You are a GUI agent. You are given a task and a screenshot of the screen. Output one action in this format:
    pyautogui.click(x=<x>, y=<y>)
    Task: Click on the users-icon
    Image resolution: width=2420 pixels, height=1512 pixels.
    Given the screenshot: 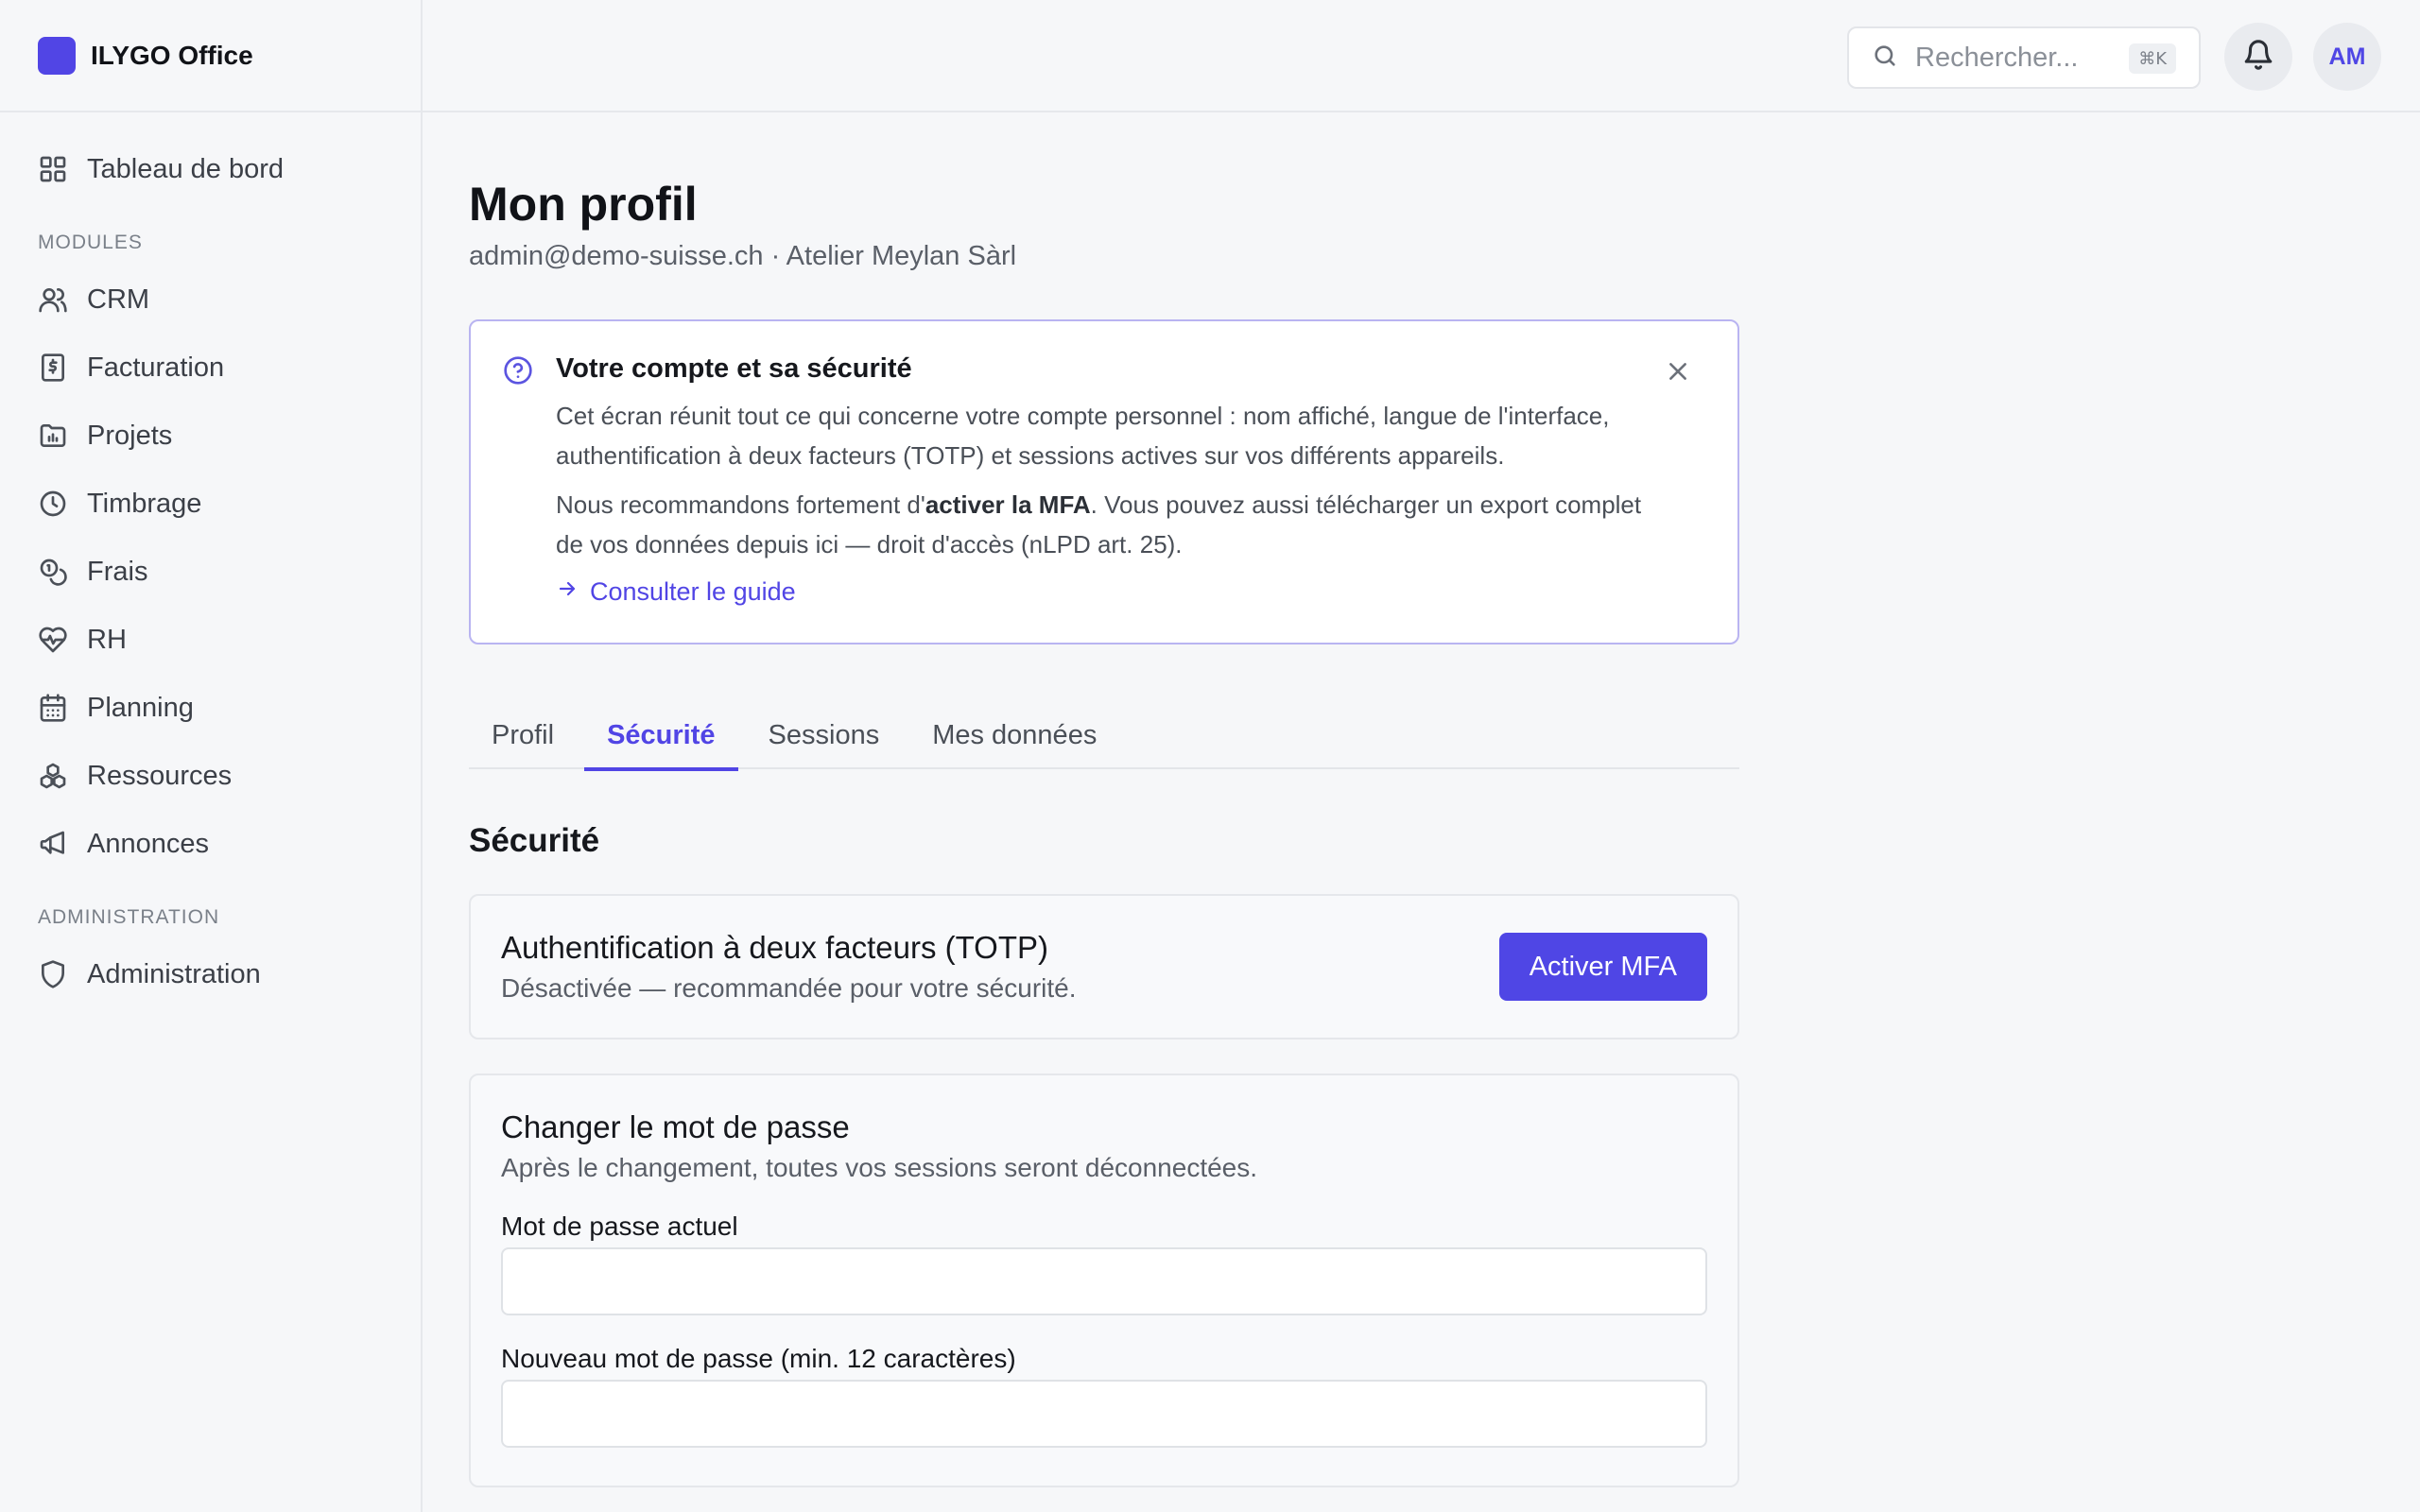 What is the action you would take?
    pyautogui.click(x=53, y=299)
    